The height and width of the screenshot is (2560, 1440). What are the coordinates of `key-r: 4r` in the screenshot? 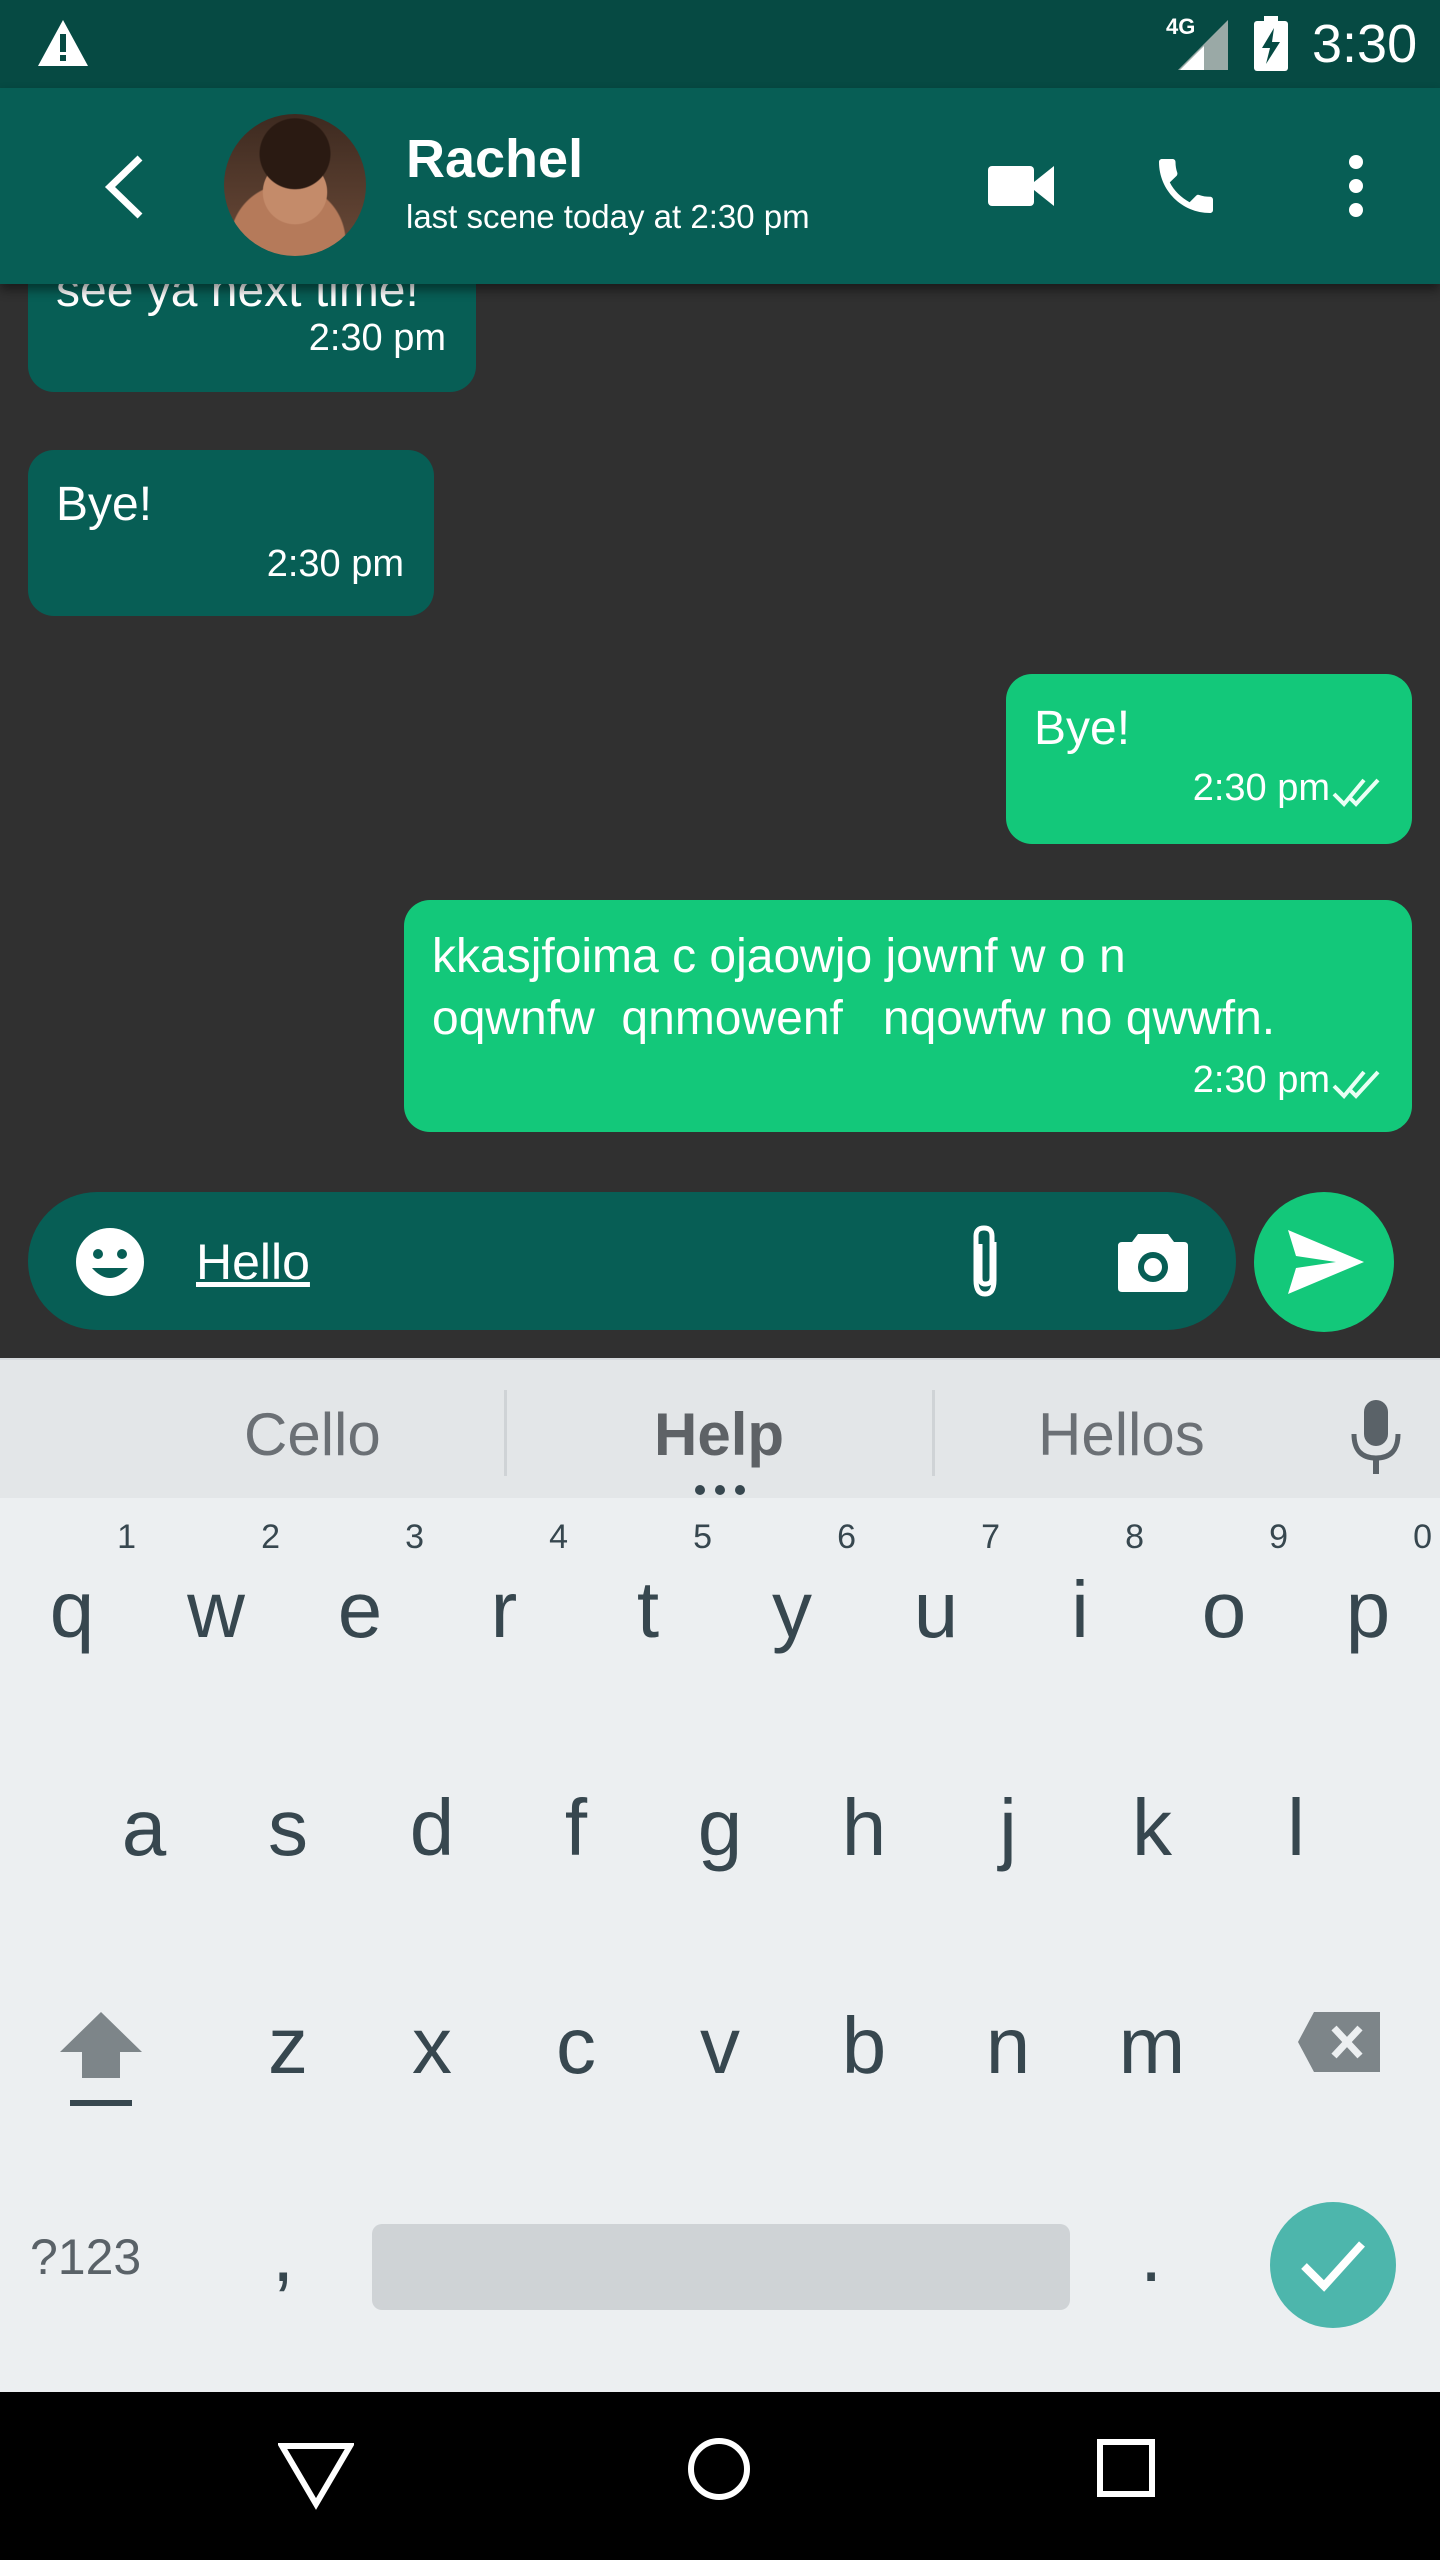 It's located at (504, 1603).